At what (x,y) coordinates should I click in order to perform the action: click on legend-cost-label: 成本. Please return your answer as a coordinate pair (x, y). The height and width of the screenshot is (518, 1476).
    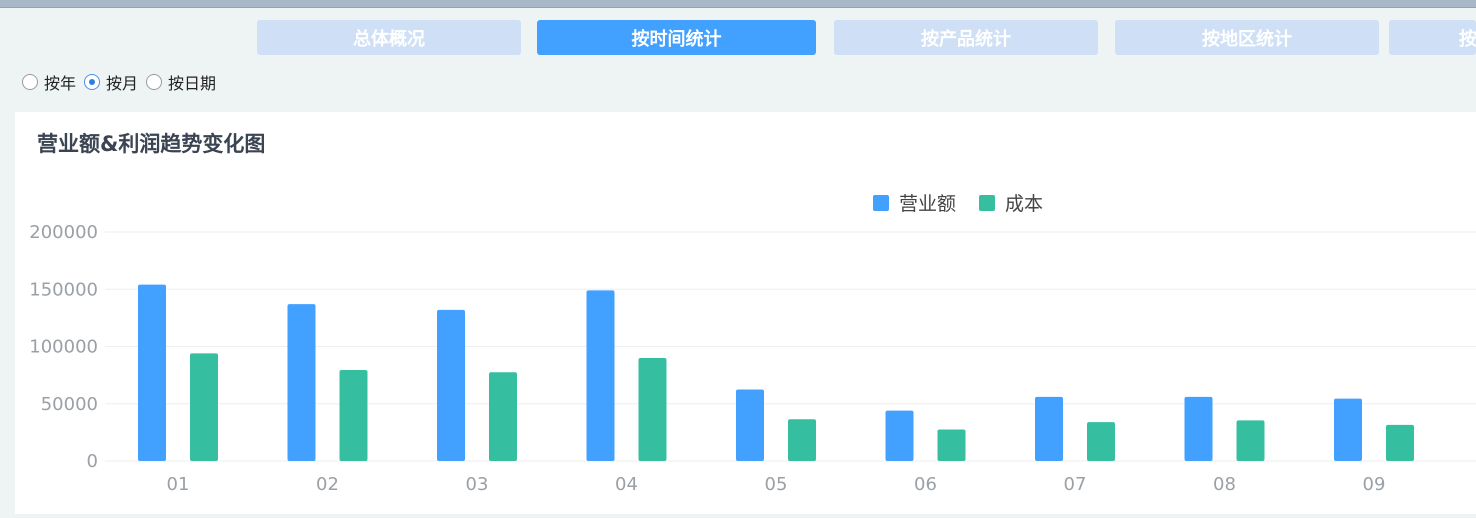
    Looking at the image, I should click on (1024, 204).